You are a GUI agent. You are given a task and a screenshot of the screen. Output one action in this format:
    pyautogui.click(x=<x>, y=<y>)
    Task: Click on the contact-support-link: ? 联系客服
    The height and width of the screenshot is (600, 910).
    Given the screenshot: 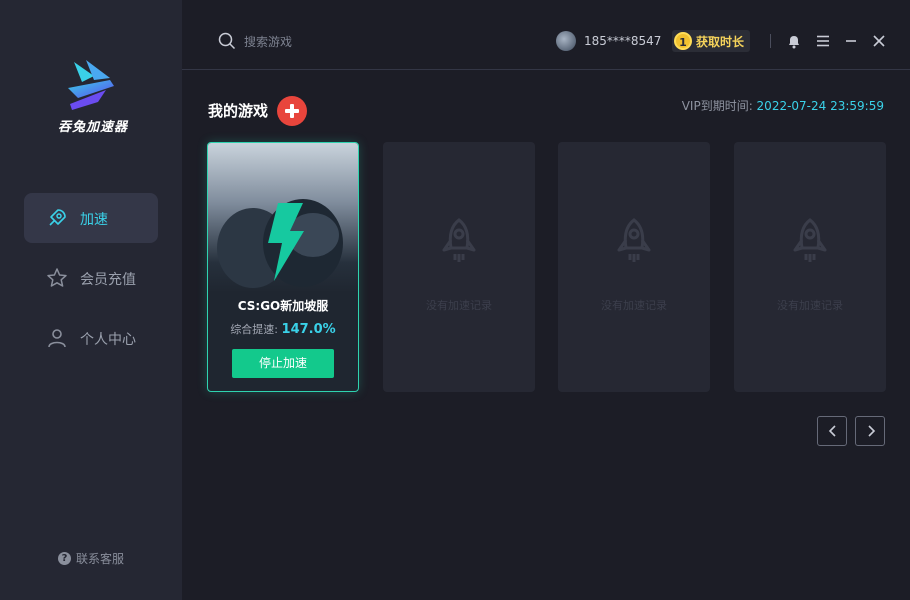 What is the action you would take?
    pyautogui.click(x=91, y=558)
    